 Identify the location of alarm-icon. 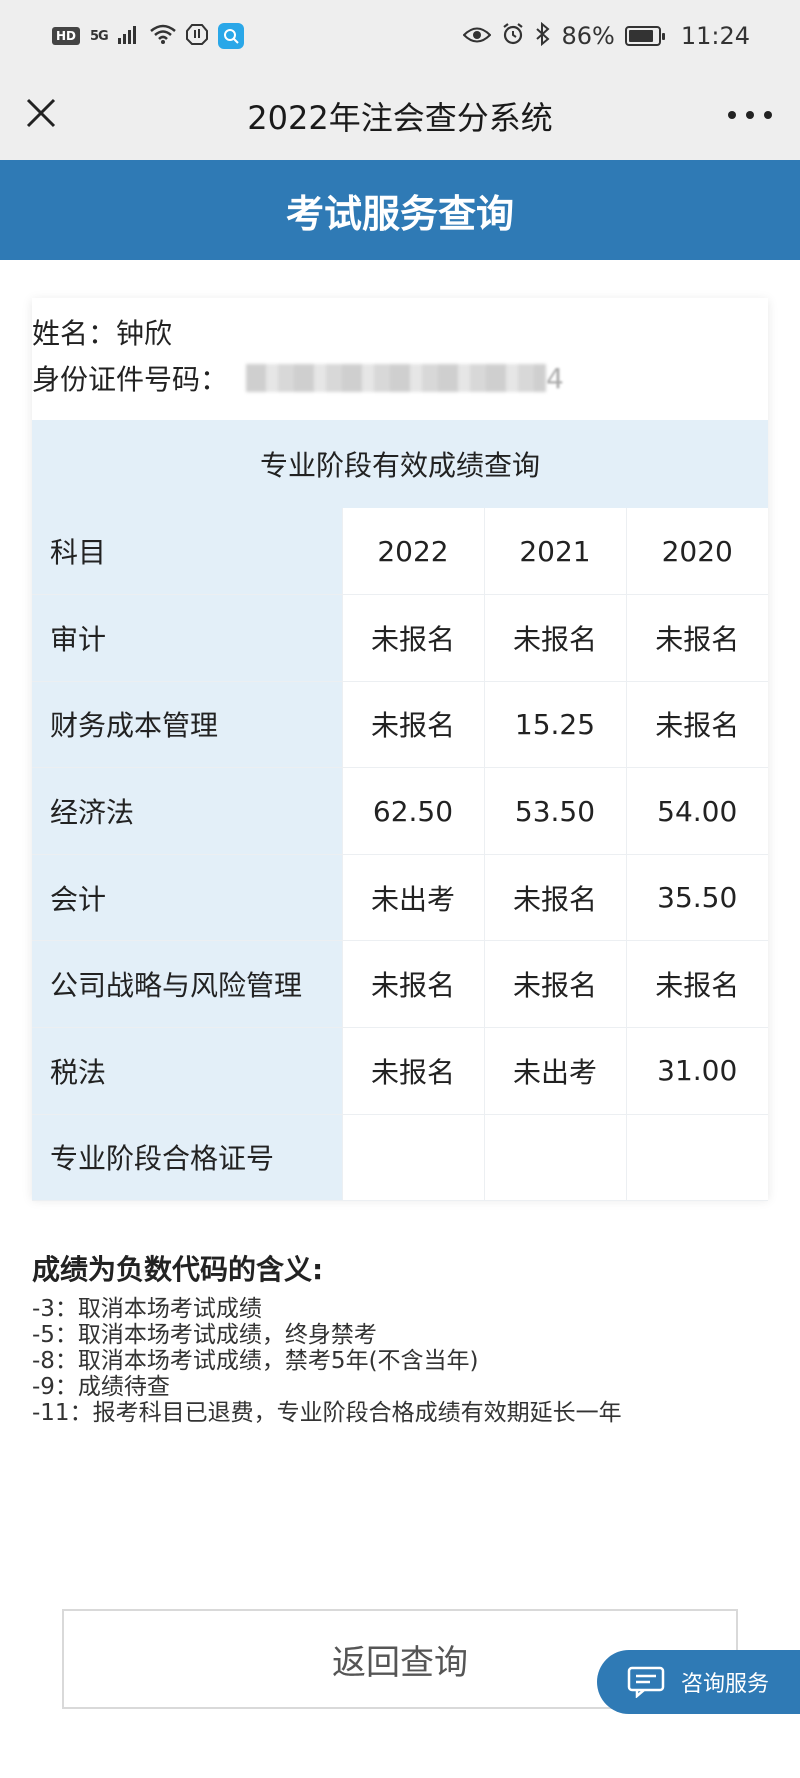
(513, 36).